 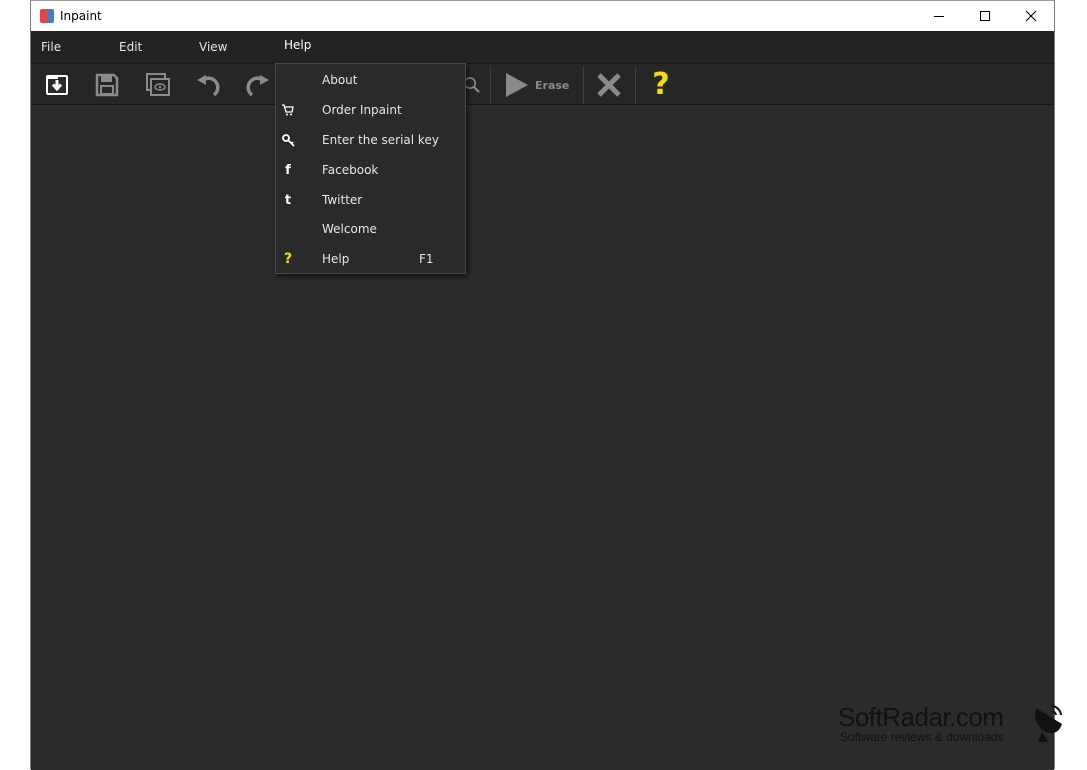 I want to click on redo-icon, so click(x=257, y=86).